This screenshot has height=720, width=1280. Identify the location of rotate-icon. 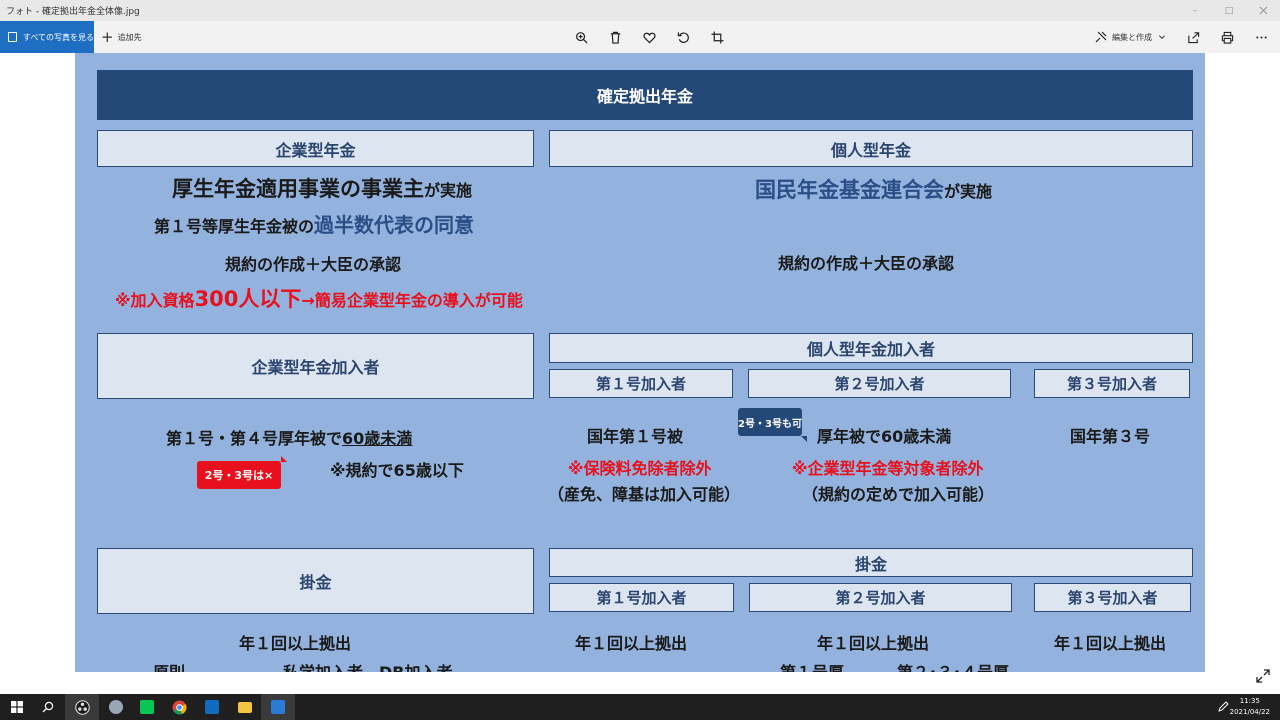
(683, 37).